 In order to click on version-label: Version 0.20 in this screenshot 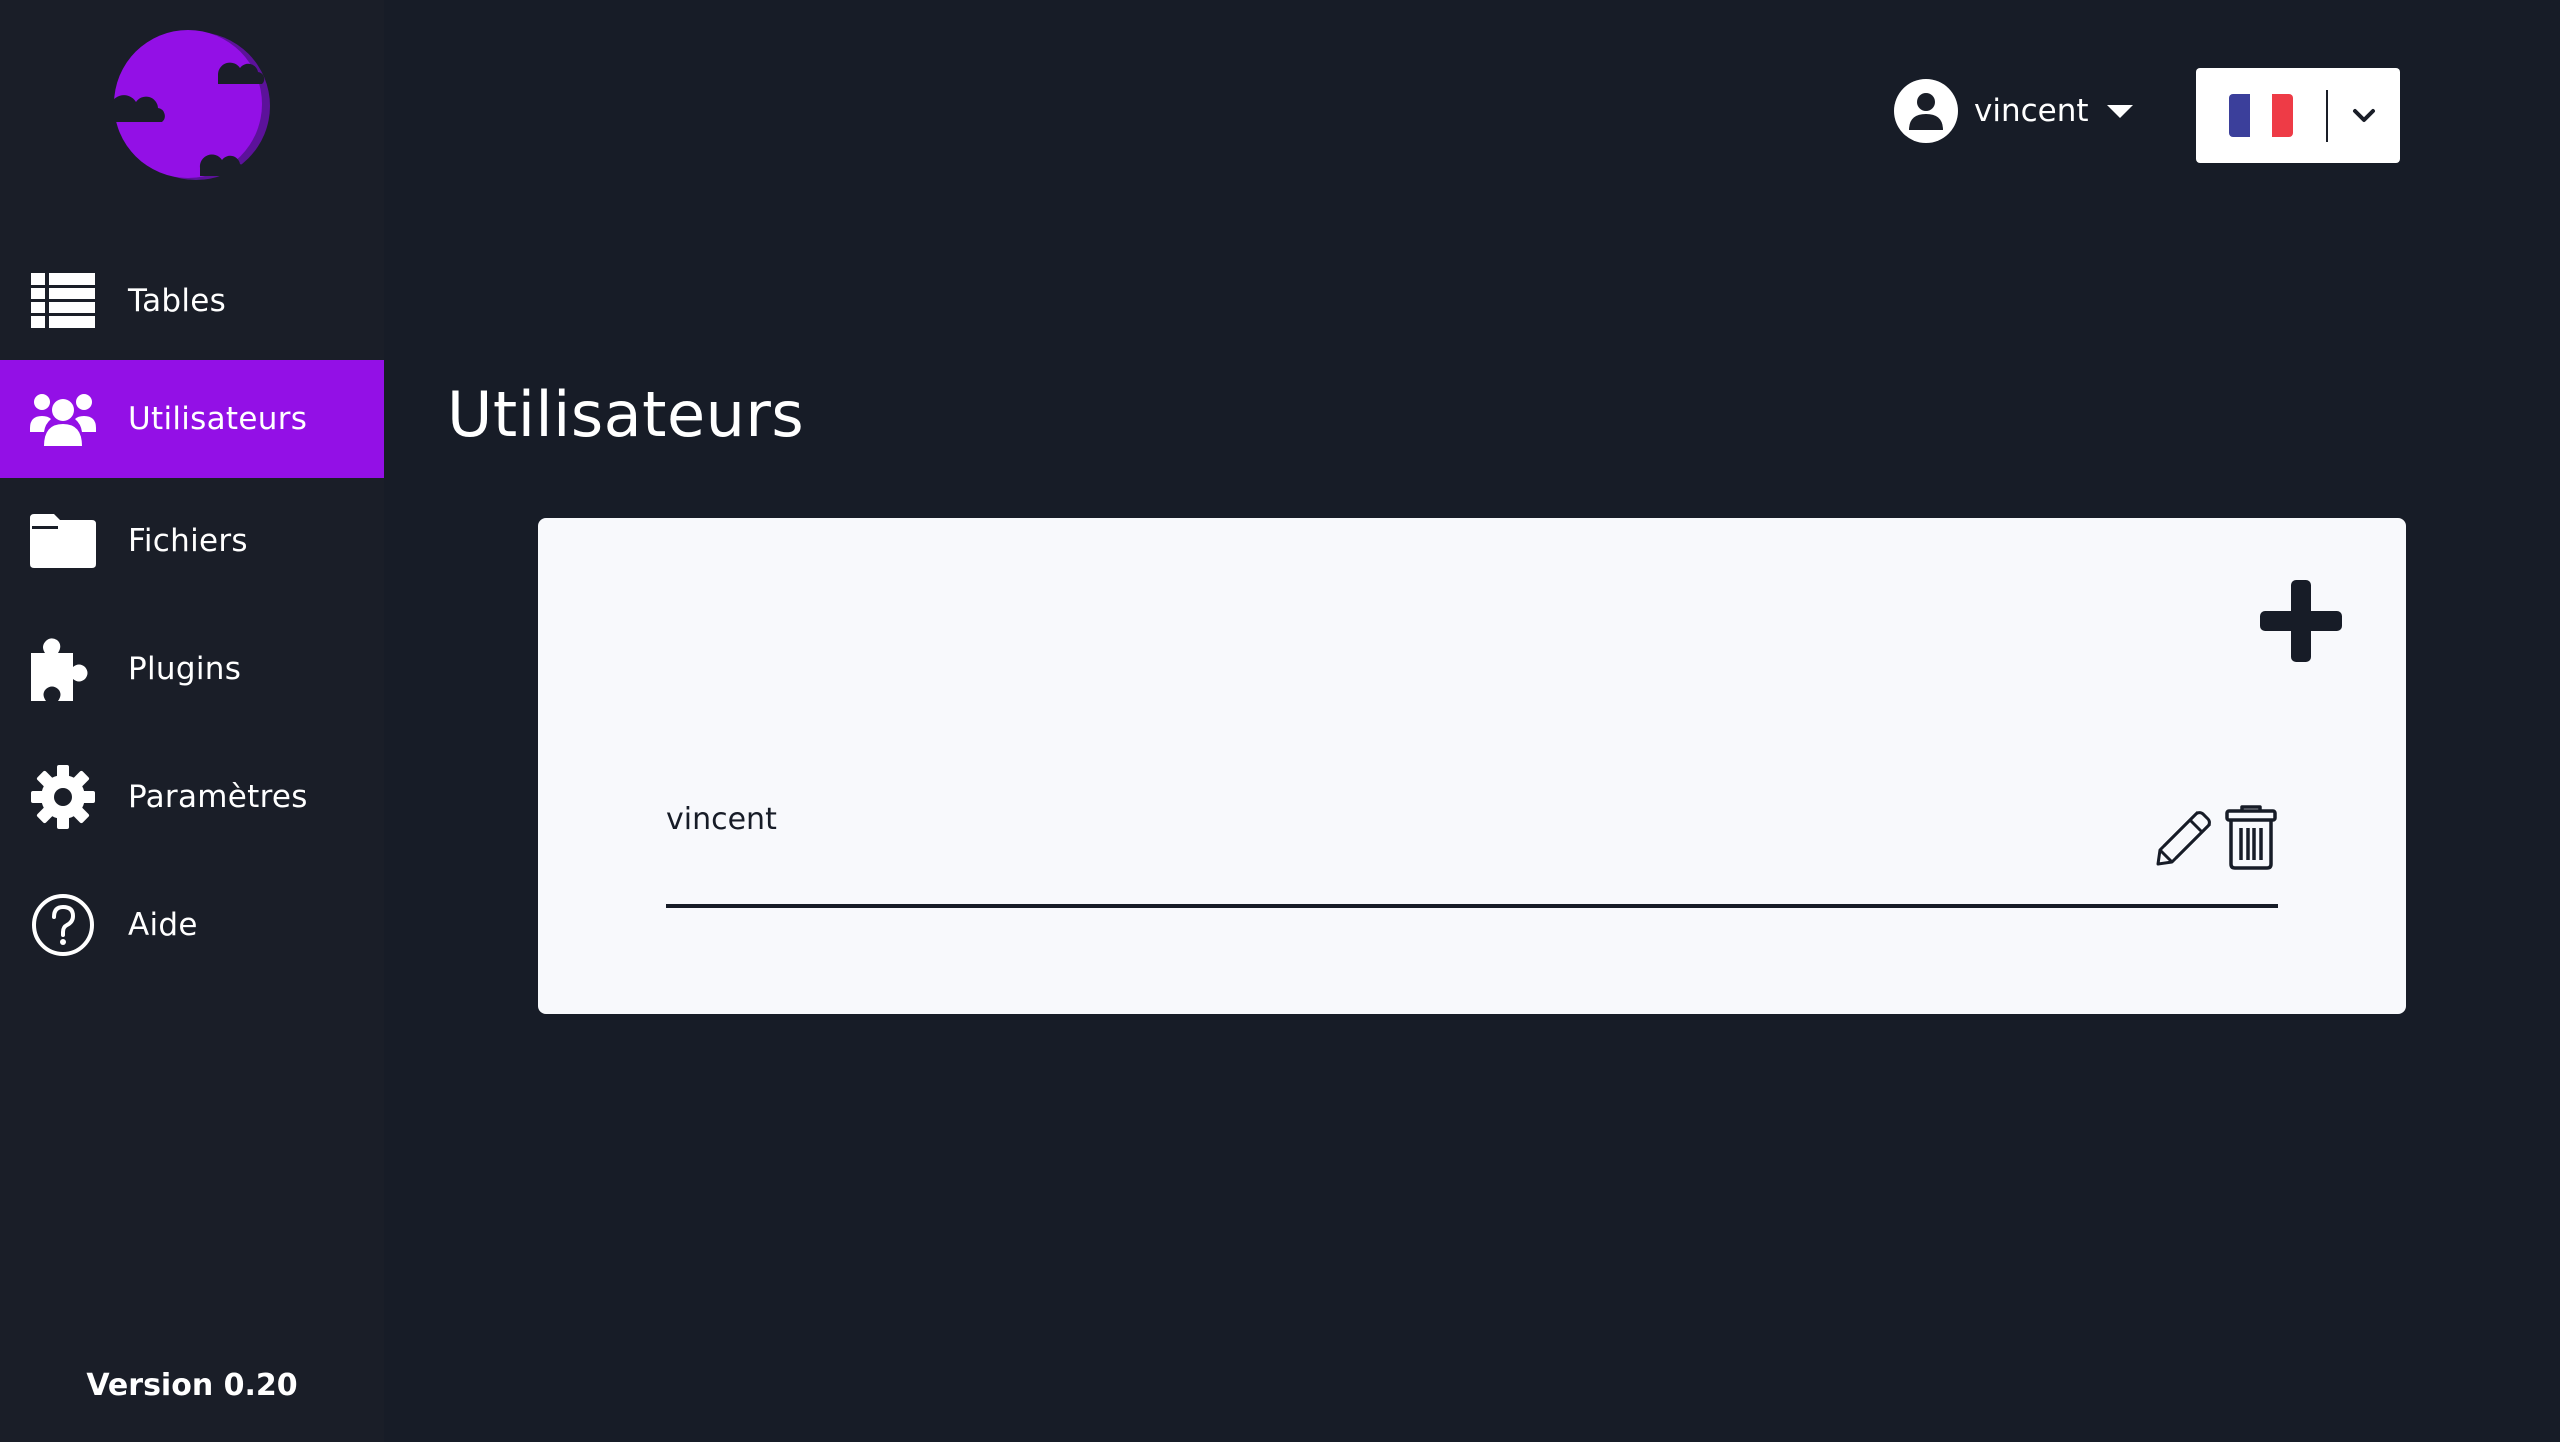, I will do `click(192, 1385)`.